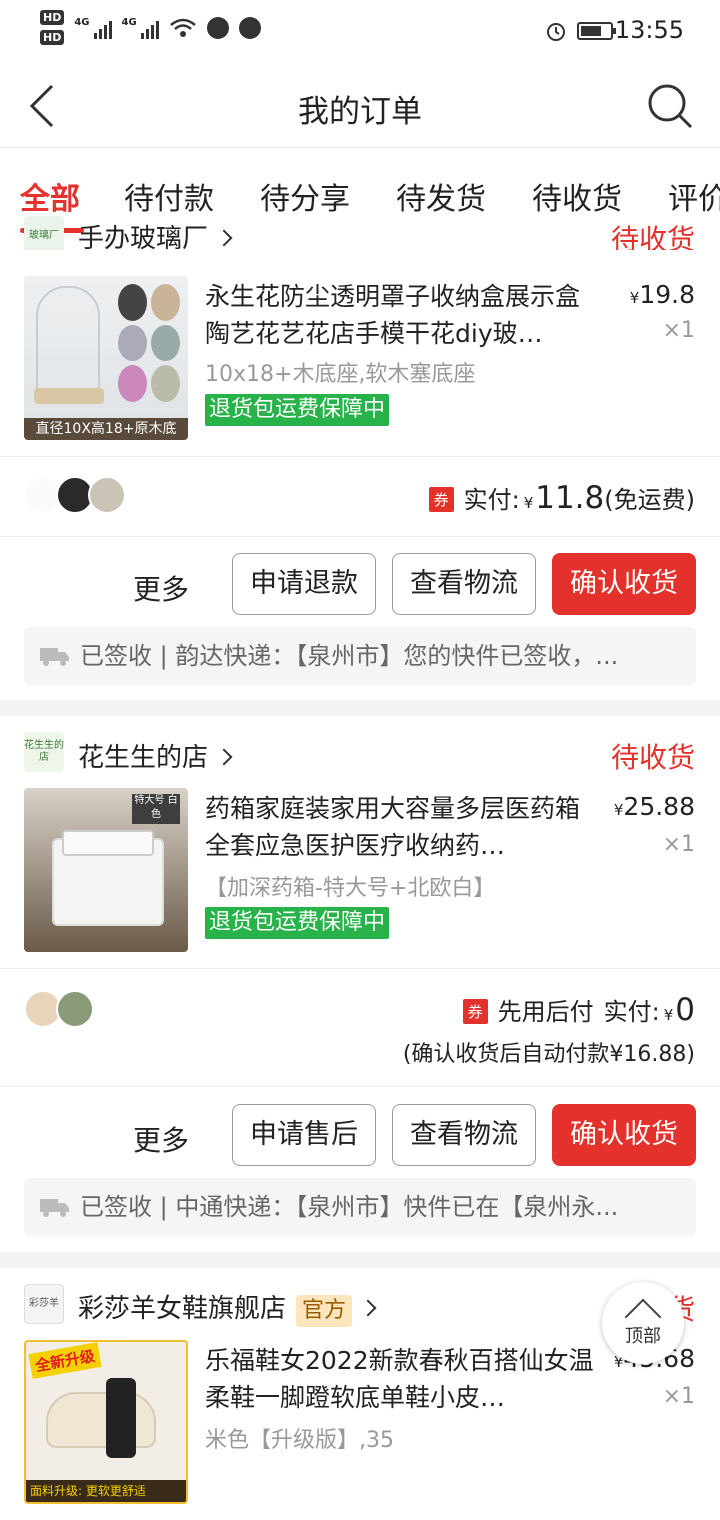 The height and width of the screenshot is (1520, 720). I want to click on page-title: 我的订单, so click(360, 112).